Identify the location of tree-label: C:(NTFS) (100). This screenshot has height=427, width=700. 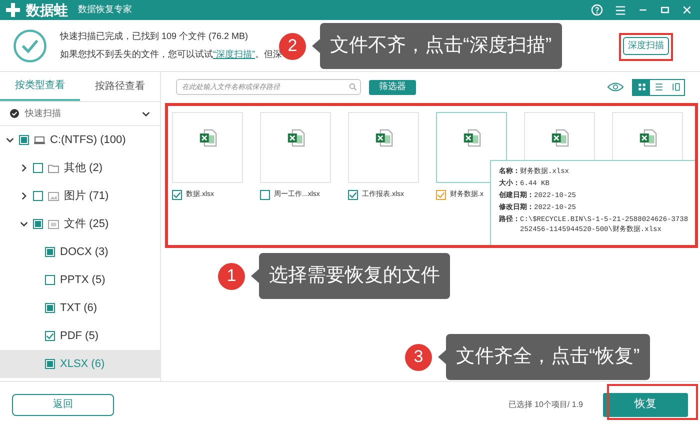
(88, 140).